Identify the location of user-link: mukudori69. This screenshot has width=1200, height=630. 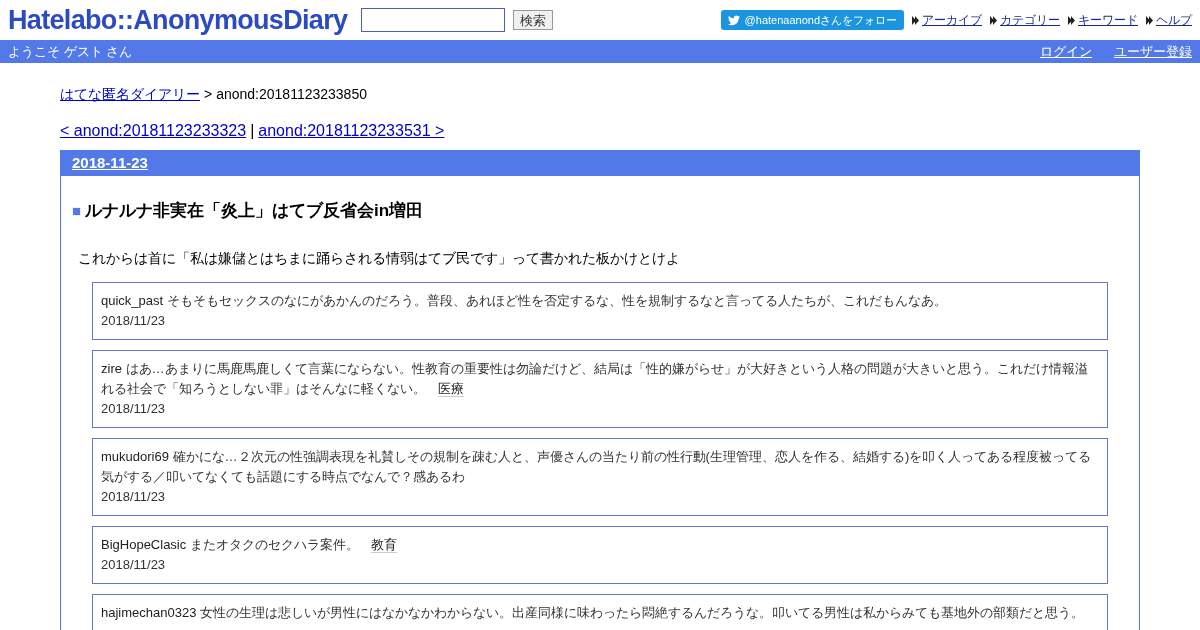
(135, 456).